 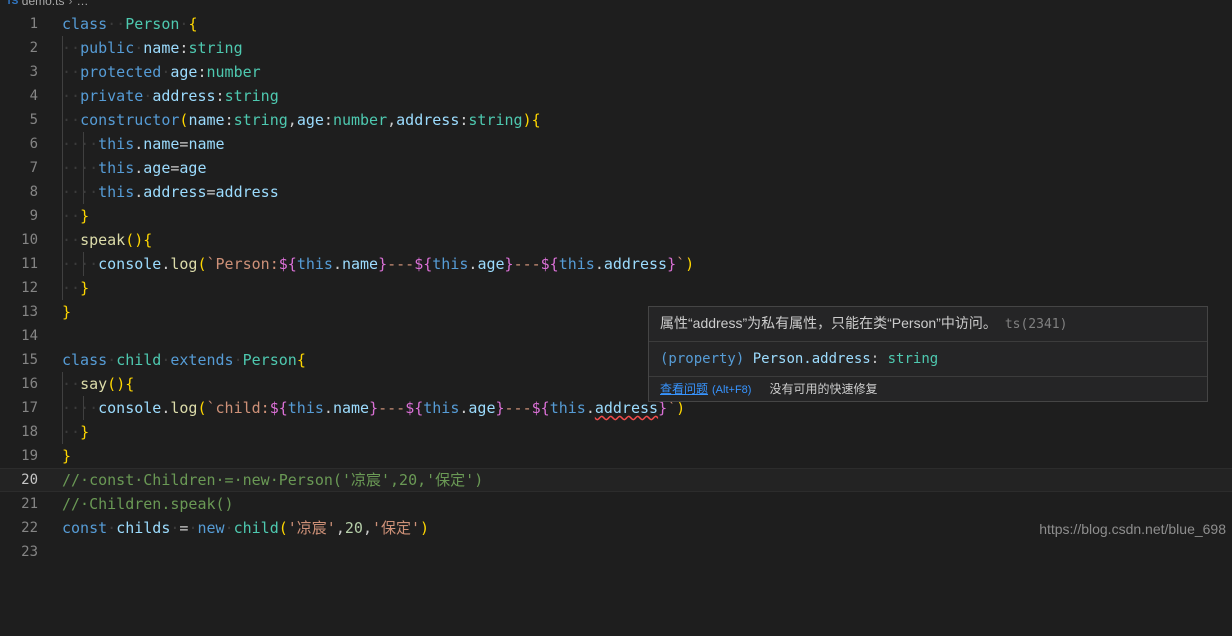 I want to click on line-number: 23, so click(x=29, y=552).